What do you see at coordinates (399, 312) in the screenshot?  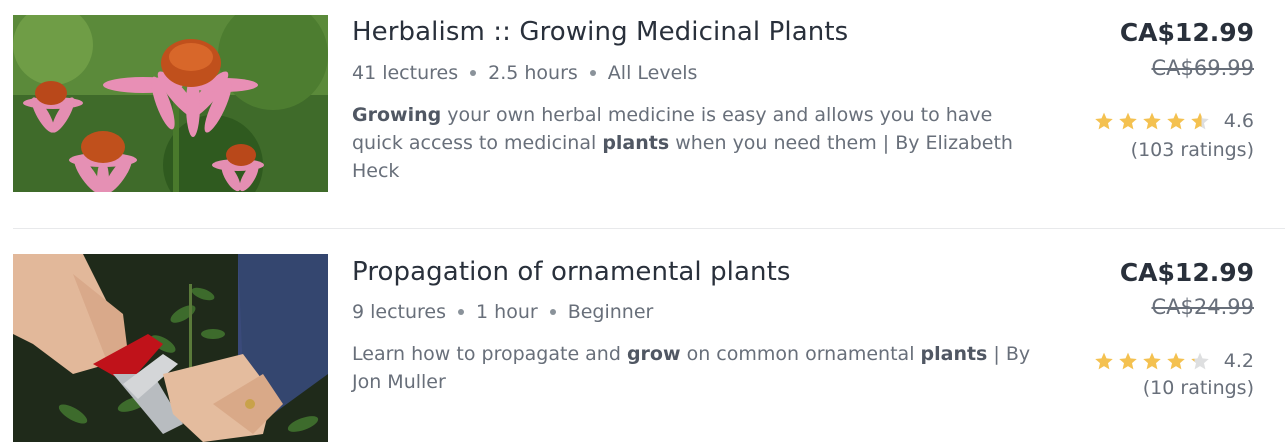 I see `lecture-count: 9 lectures` at bounding box center [399, 312].